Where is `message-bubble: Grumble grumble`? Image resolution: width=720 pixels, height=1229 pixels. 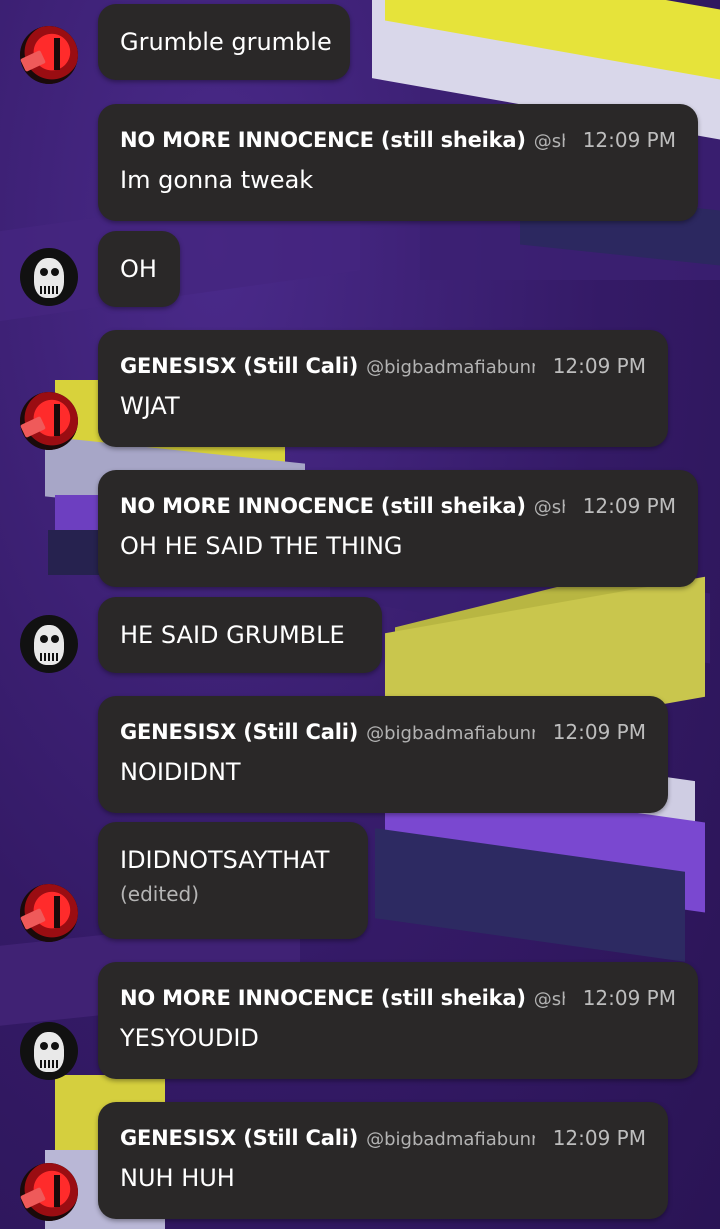 message-bubble: Grumble grumble is located at coordinates (224, 42).